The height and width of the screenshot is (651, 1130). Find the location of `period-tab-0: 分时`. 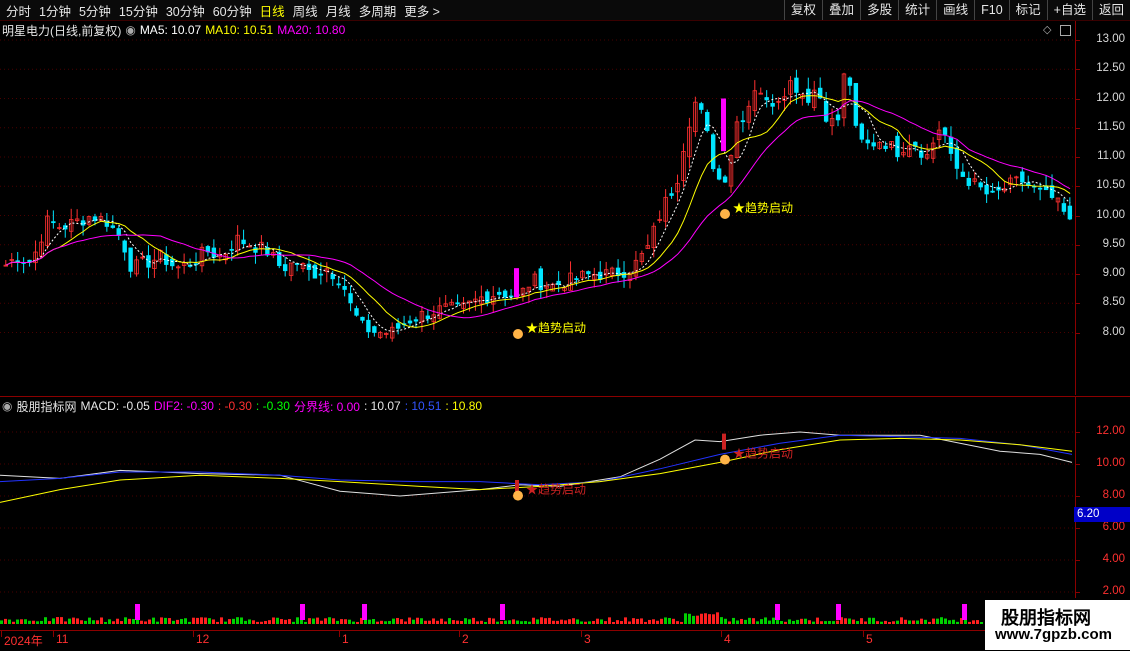

period-tab-0: 分时 is located at coordinates (18, 10).